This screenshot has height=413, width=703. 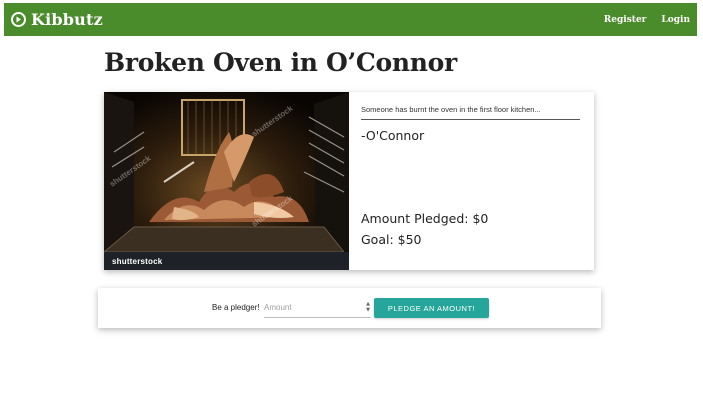 I want to click on amount-stepper: ▲ ▼, so click(x=368, y=307).